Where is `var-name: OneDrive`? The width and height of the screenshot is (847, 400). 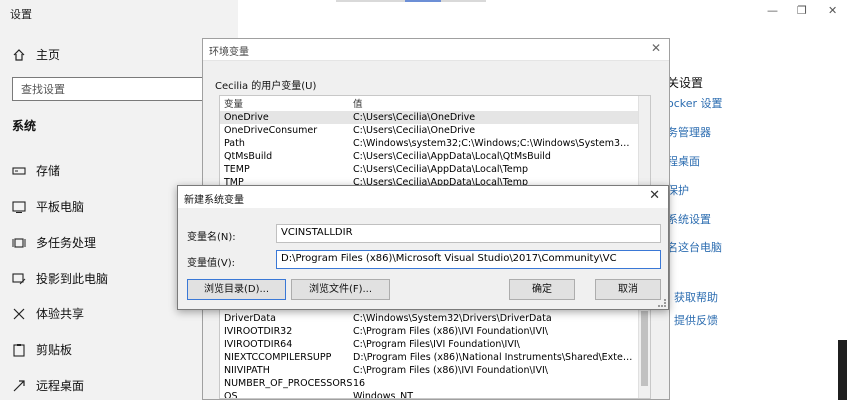
var-name: OneDrive is located at coordinates (246, 117).